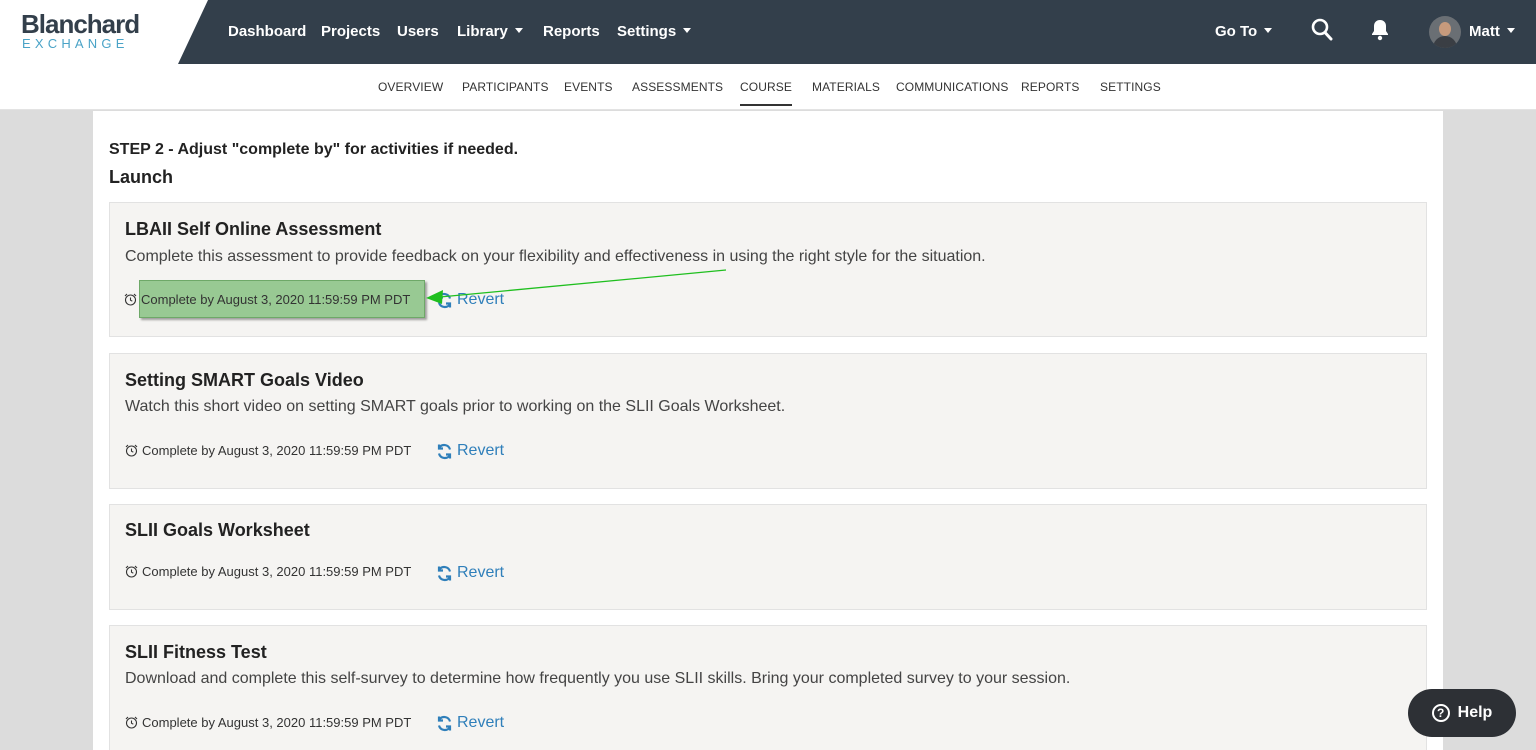 This screenshot has width=1536, height=750. Describe the element at coordinates (1440, 713) in the screenshot. I see `question-icon: ?` at that location.